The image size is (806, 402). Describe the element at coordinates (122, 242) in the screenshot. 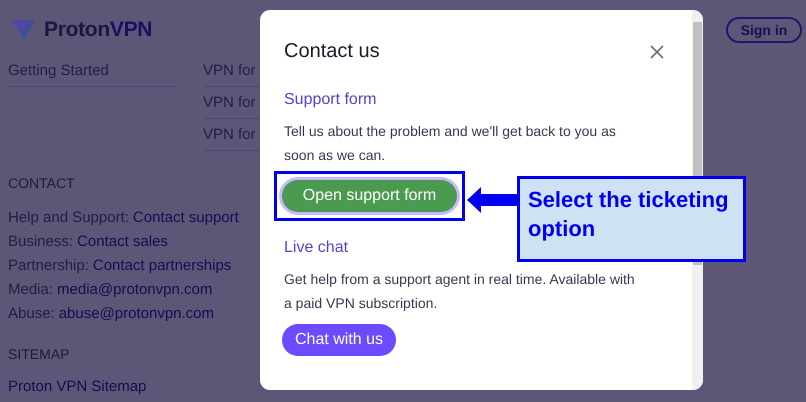

I see `contact-link: Contact sales` at that location.